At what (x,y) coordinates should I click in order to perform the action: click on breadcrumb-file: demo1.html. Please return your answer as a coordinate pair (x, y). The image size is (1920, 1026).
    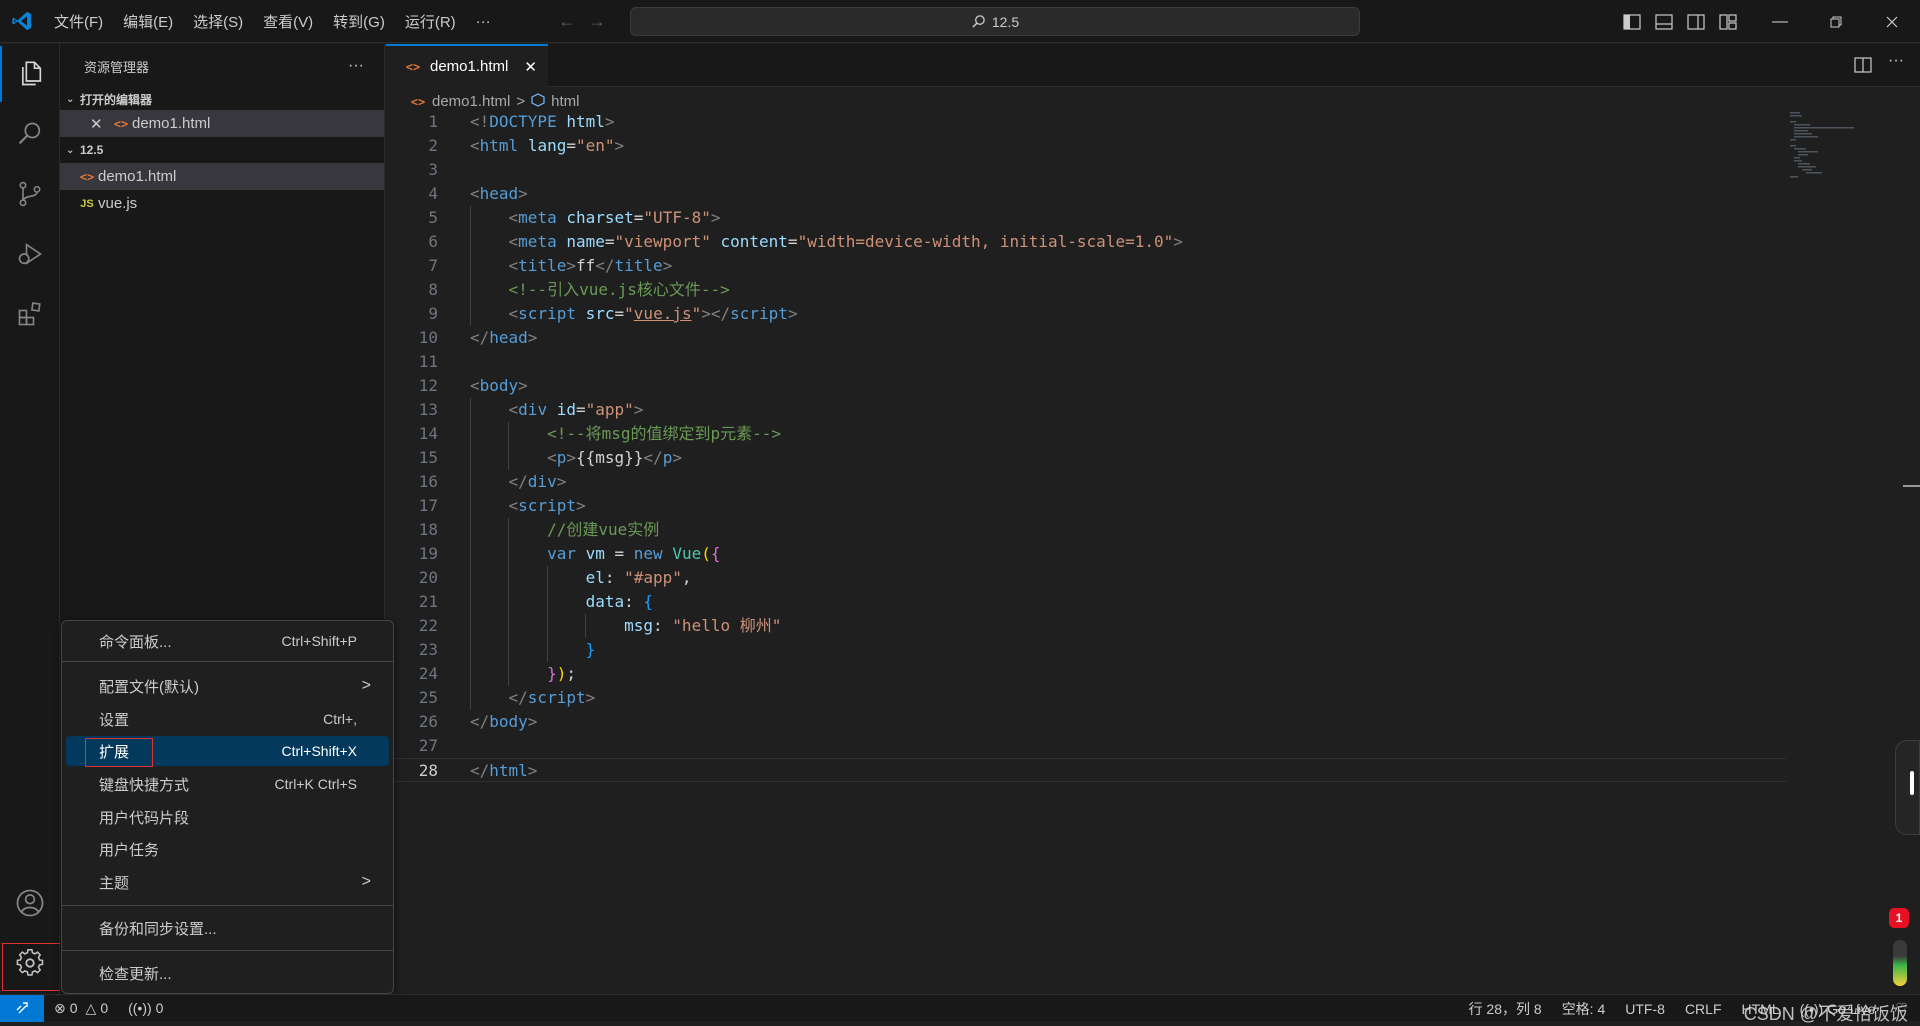
    Looking at the image, I should click on (471, 101).